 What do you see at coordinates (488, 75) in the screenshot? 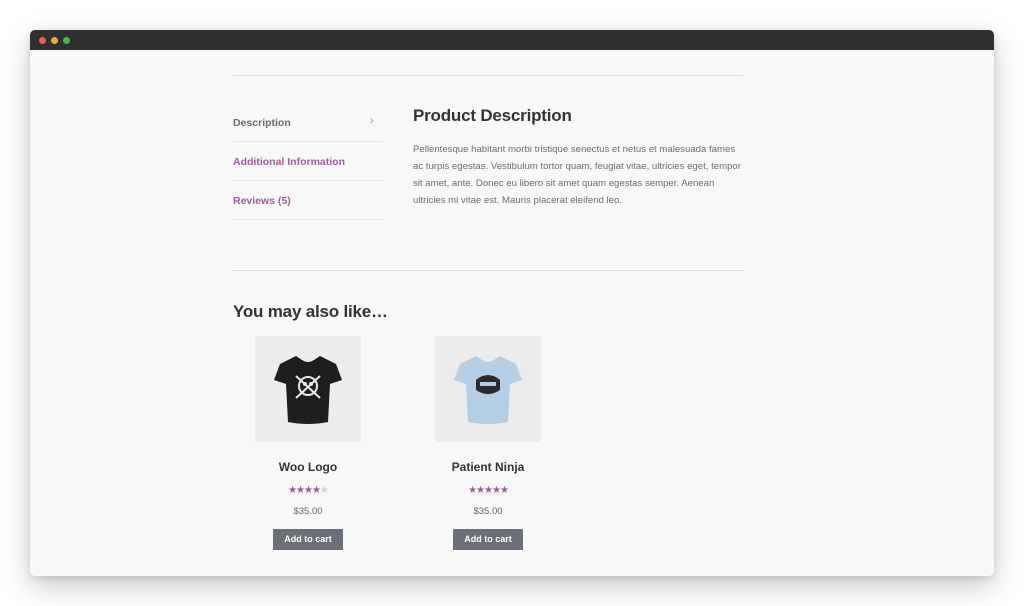
I see `top-divider` at bounding box center [488, 75].